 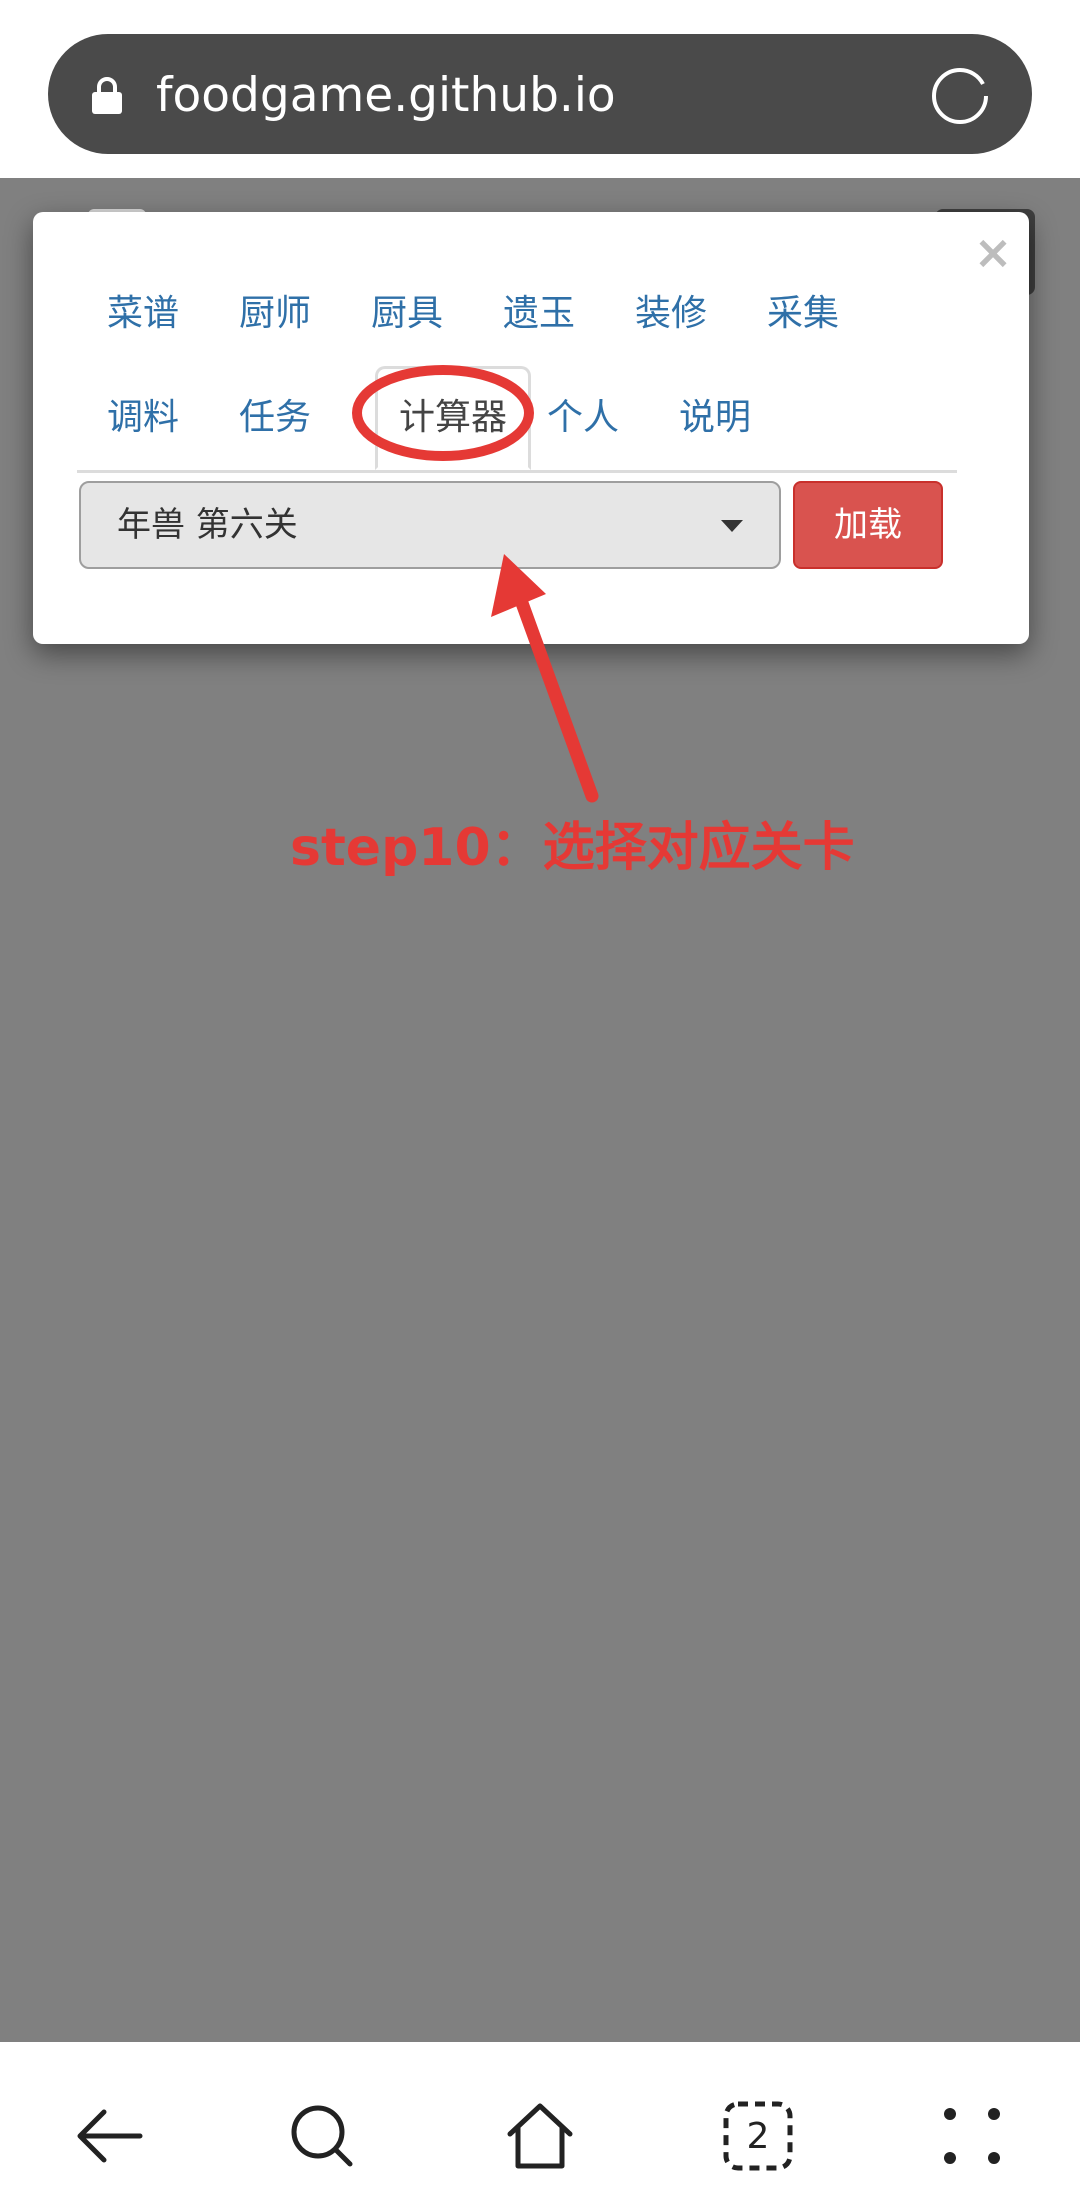 What do you see at coordinates (993, 252) in the screenshot?
I see `close-button: ×` at bounding box center [993, 252].